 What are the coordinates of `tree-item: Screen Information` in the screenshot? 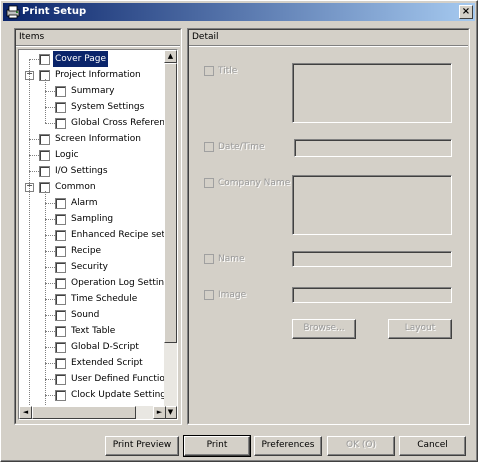 It's located at (92, 139).